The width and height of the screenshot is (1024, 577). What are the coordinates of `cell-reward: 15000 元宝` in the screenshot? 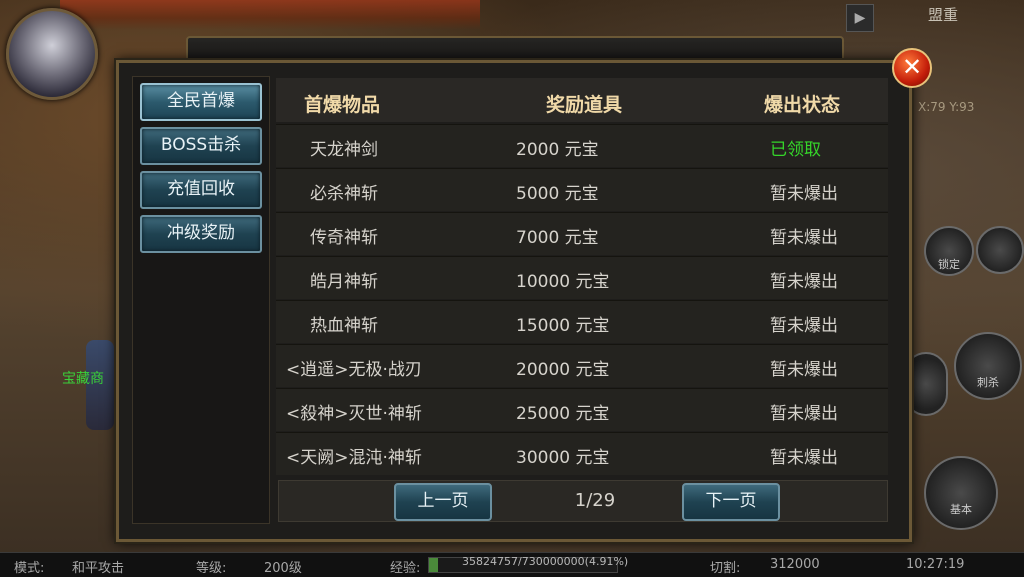 It's located at (563, 326).